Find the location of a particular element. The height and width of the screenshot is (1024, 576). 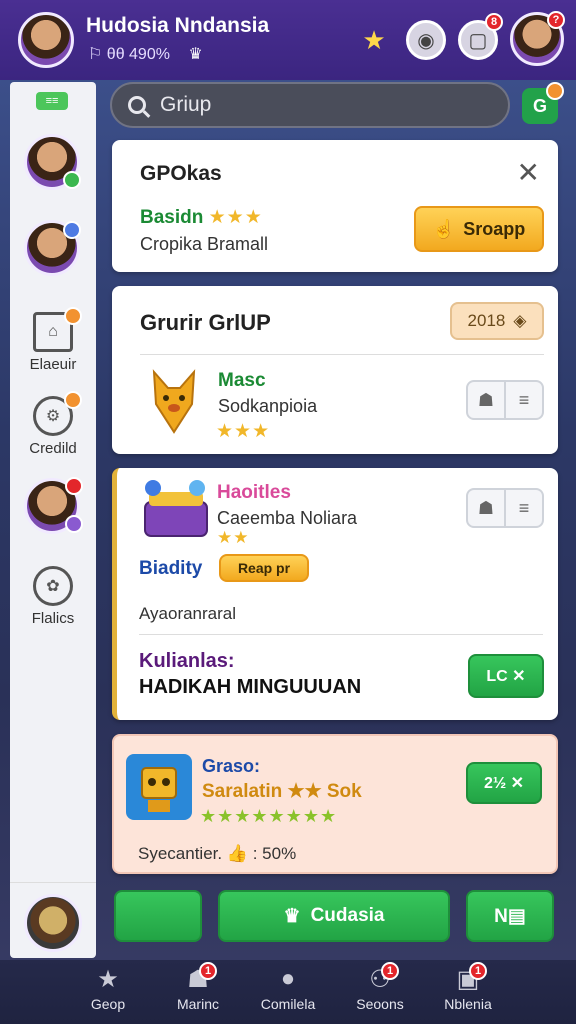

profile-subtitle: ⚐ θθ 490% ♛ is located at coordinates (145, 54).